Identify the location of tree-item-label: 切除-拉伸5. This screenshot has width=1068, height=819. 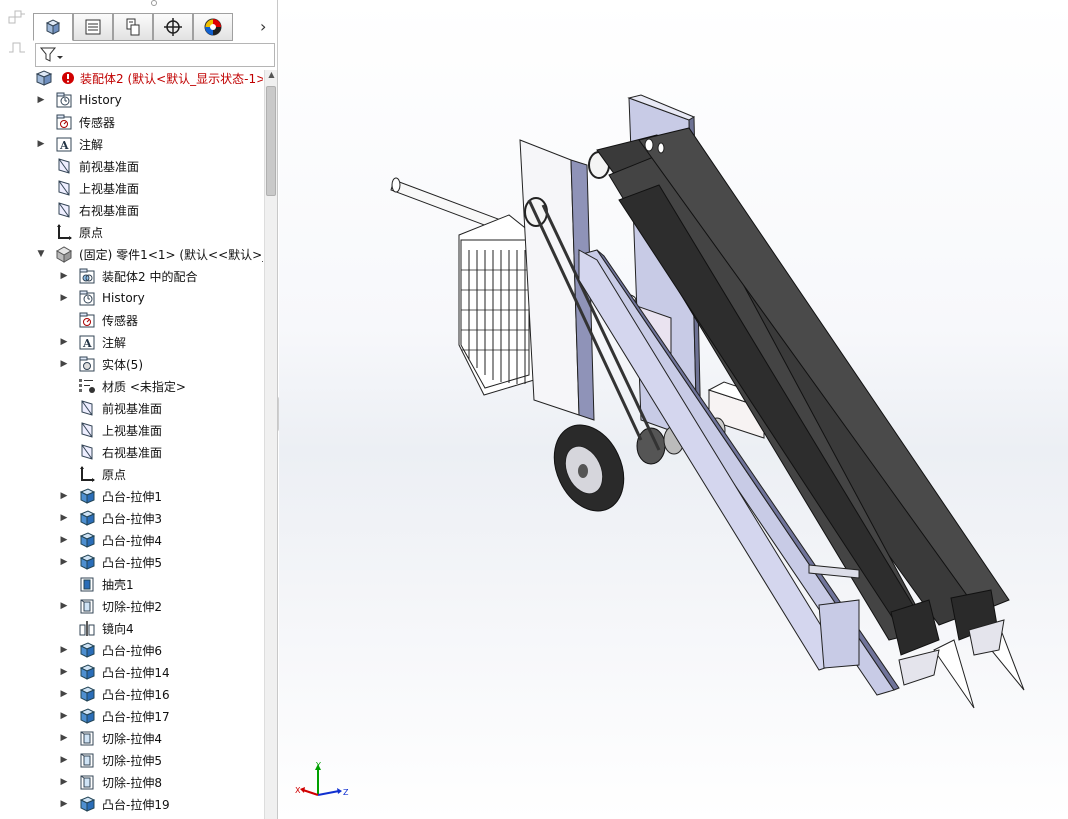
(132, 760).